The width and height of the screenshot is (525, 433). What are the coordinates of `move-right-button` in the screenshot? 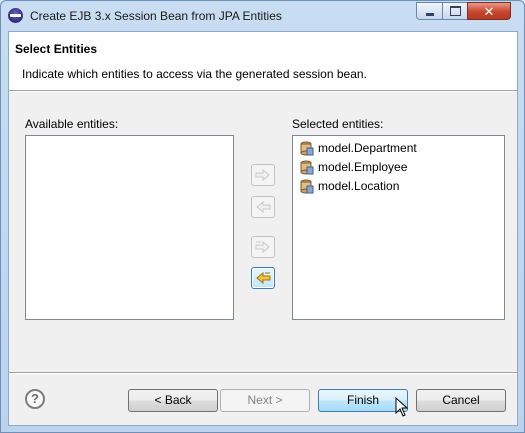 It's located at (263, 175).